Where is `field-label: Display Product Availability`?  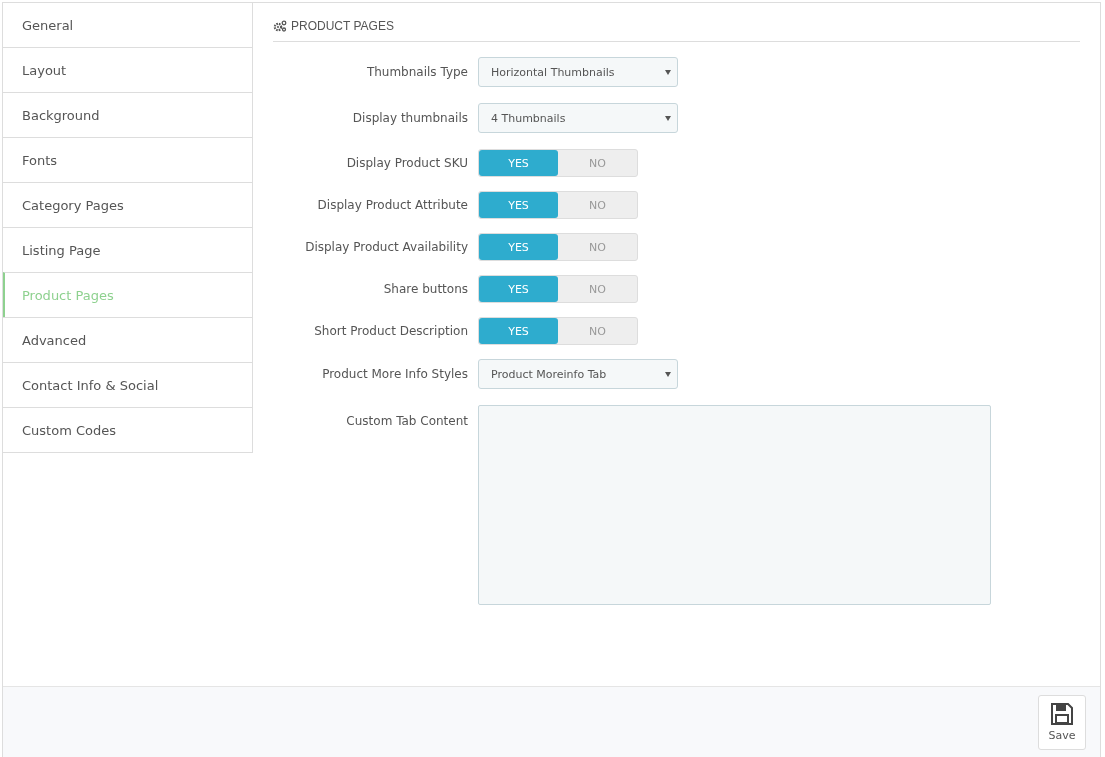
field-label: Display Product Availability is located at coordinates (386, 247).